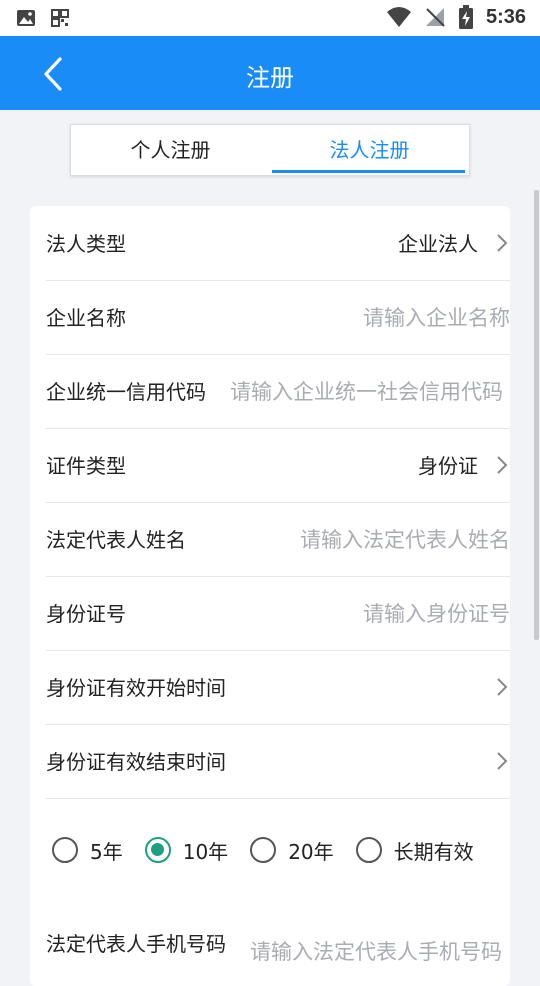 The height and width of the screenshot is (986, 540). I want to click on id-start-label: 身份证有效开始时间, so click(136, 688).